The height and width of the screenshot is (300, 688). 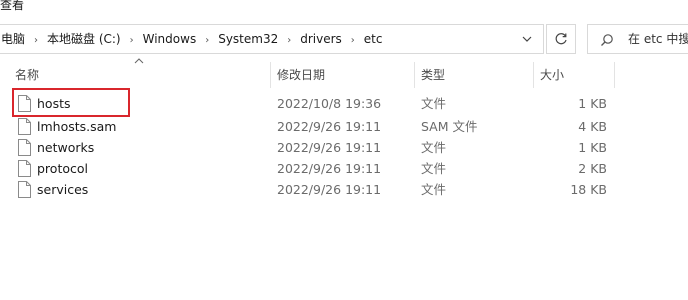 I want to click on view-menu: 查看, so click(x=12, y=6).